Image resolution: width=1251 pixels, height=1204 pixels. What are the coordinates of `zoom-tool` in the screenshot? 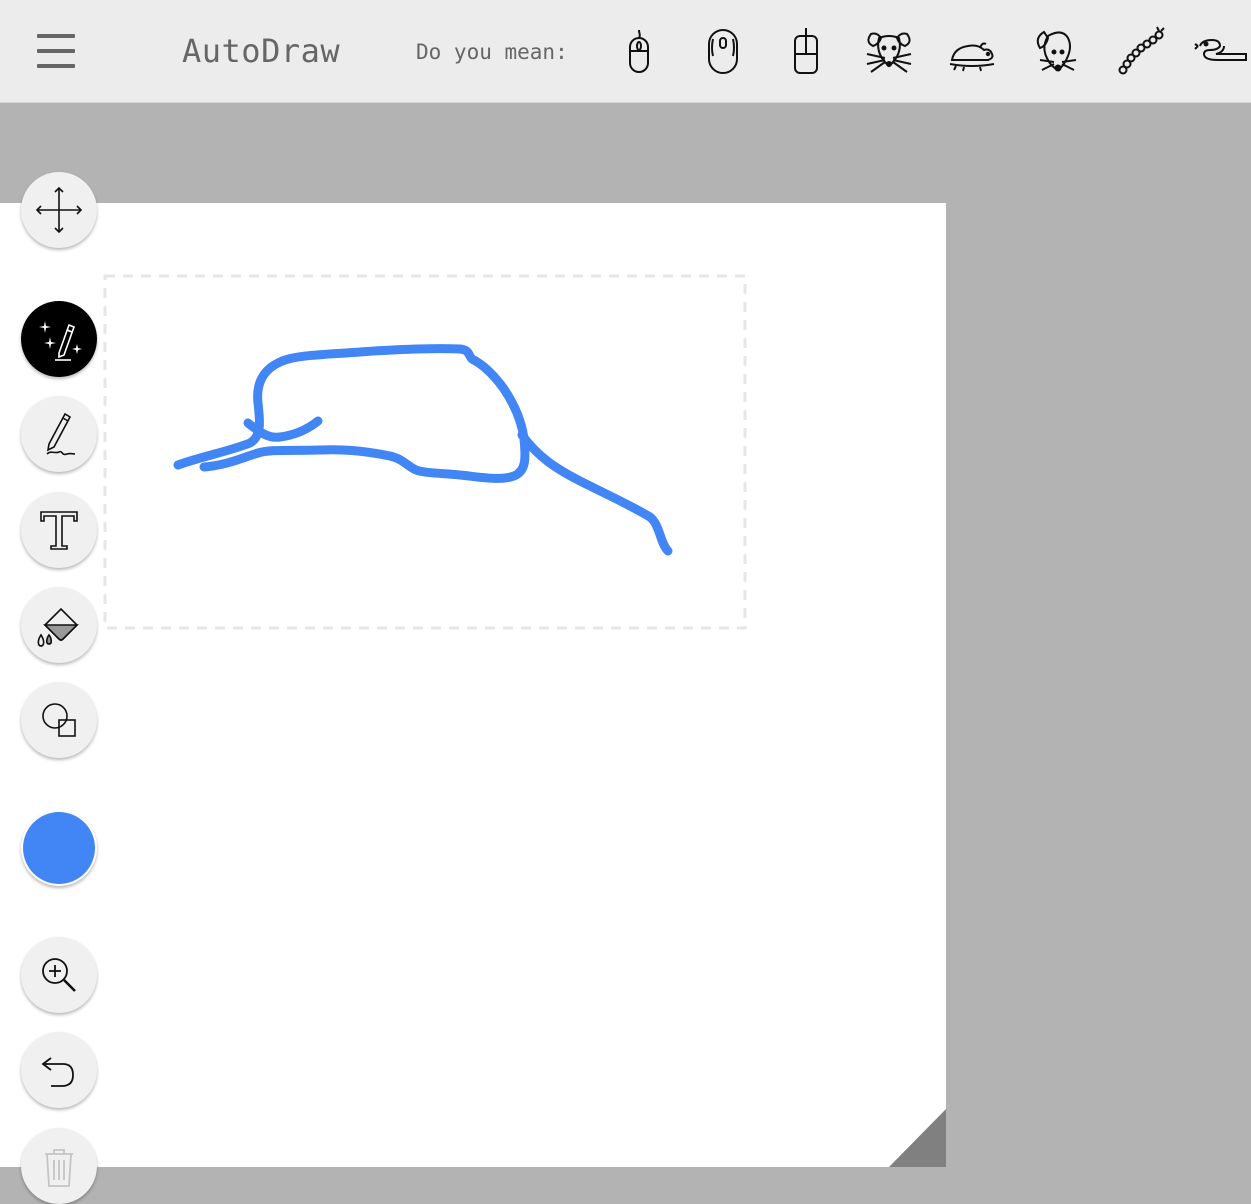 It's located at (59, 975).